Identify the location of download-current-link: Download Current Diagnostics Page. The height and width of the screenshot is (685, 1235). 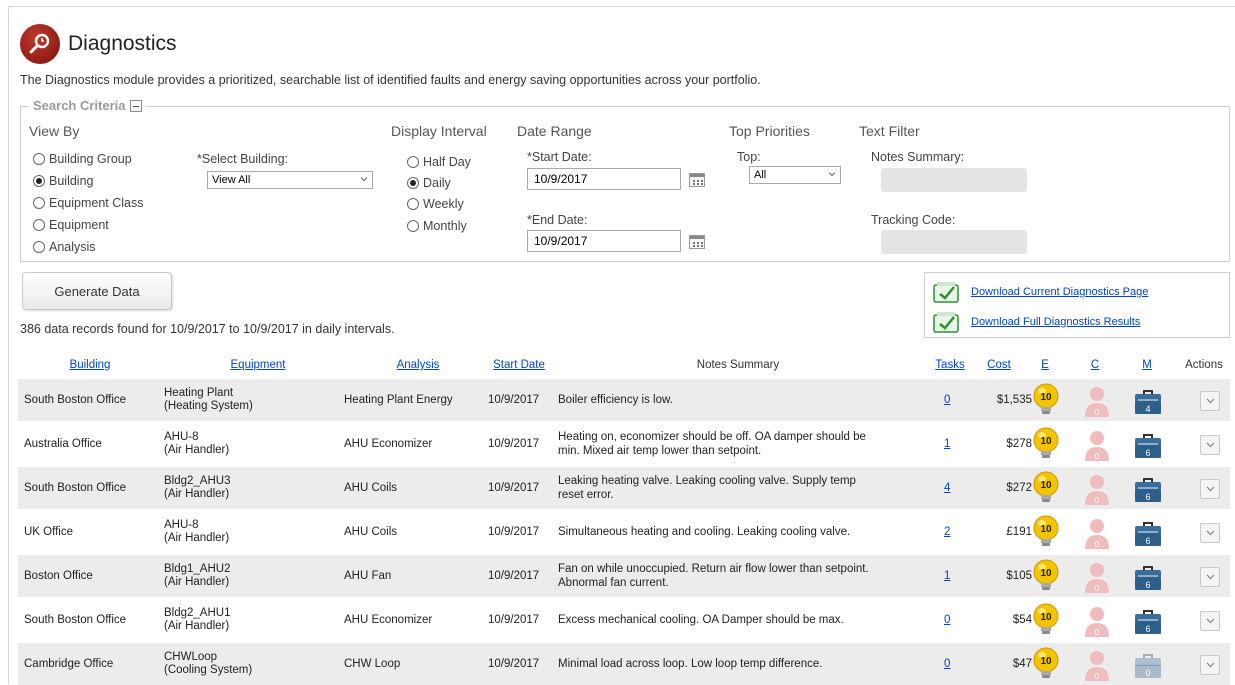
(1059, 292).